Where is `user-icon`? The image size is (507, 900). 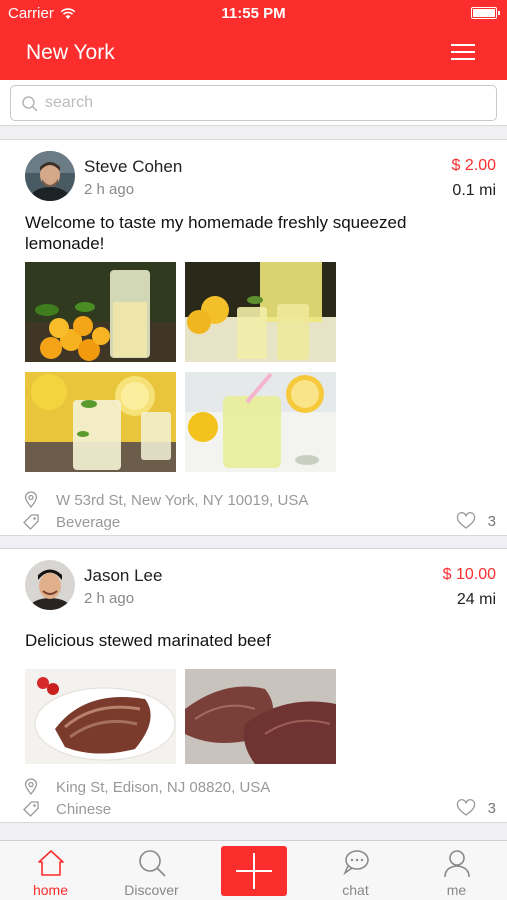 user-icon is located at coordinates (457, 864).